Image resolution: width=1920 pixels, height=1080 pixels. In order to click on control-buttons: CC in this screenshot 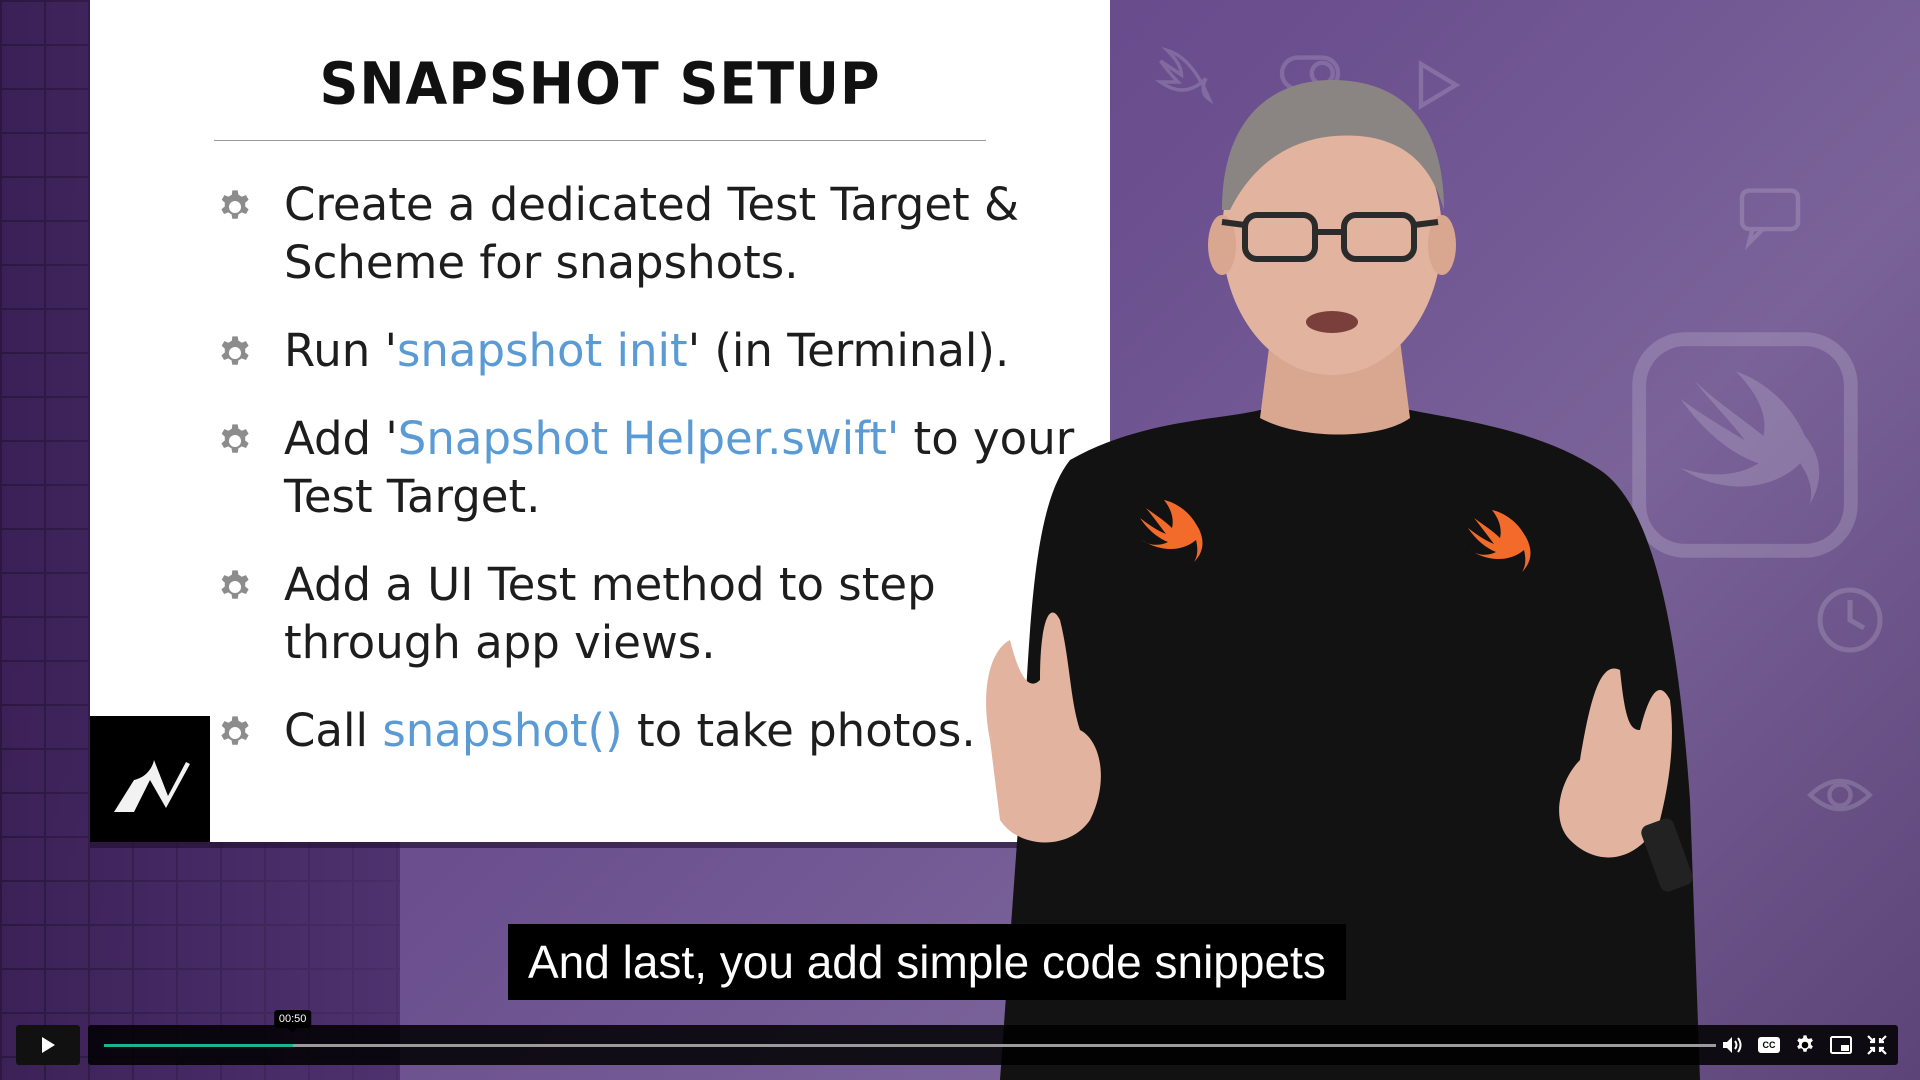, I will do `click(1805, 1045)`.